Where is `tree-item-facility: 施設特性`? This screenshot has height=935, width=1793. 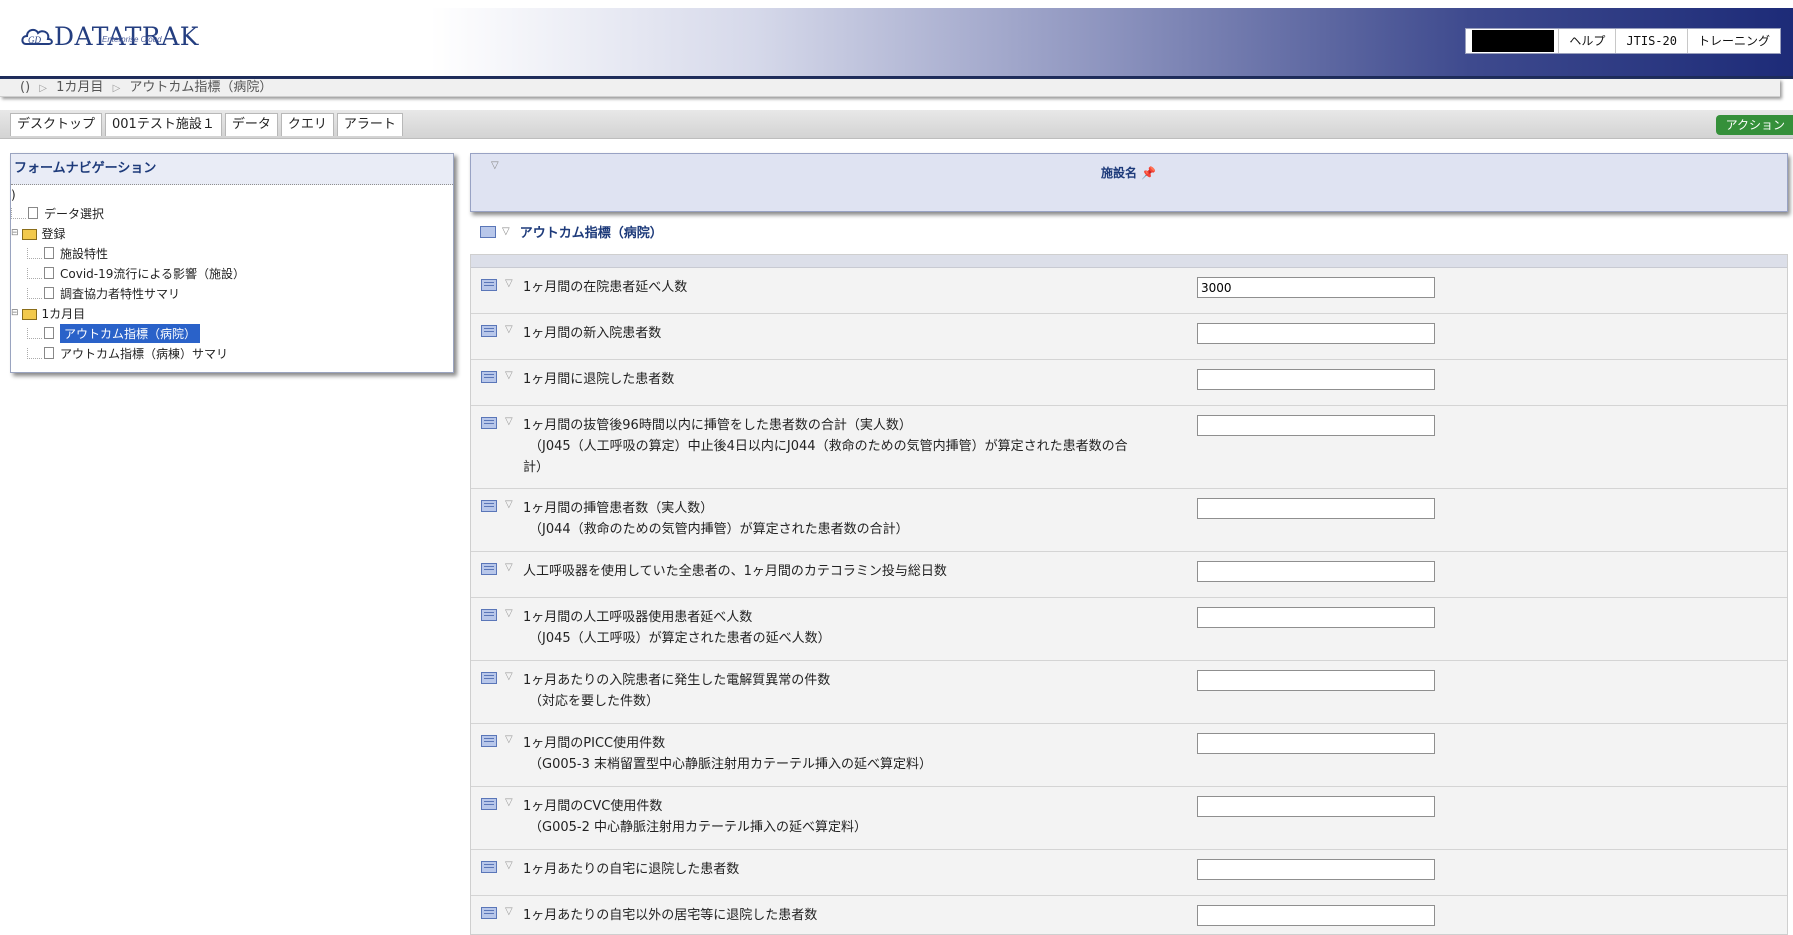
tree-item-facility: 施設特性 is located at coordinates (67, 253).